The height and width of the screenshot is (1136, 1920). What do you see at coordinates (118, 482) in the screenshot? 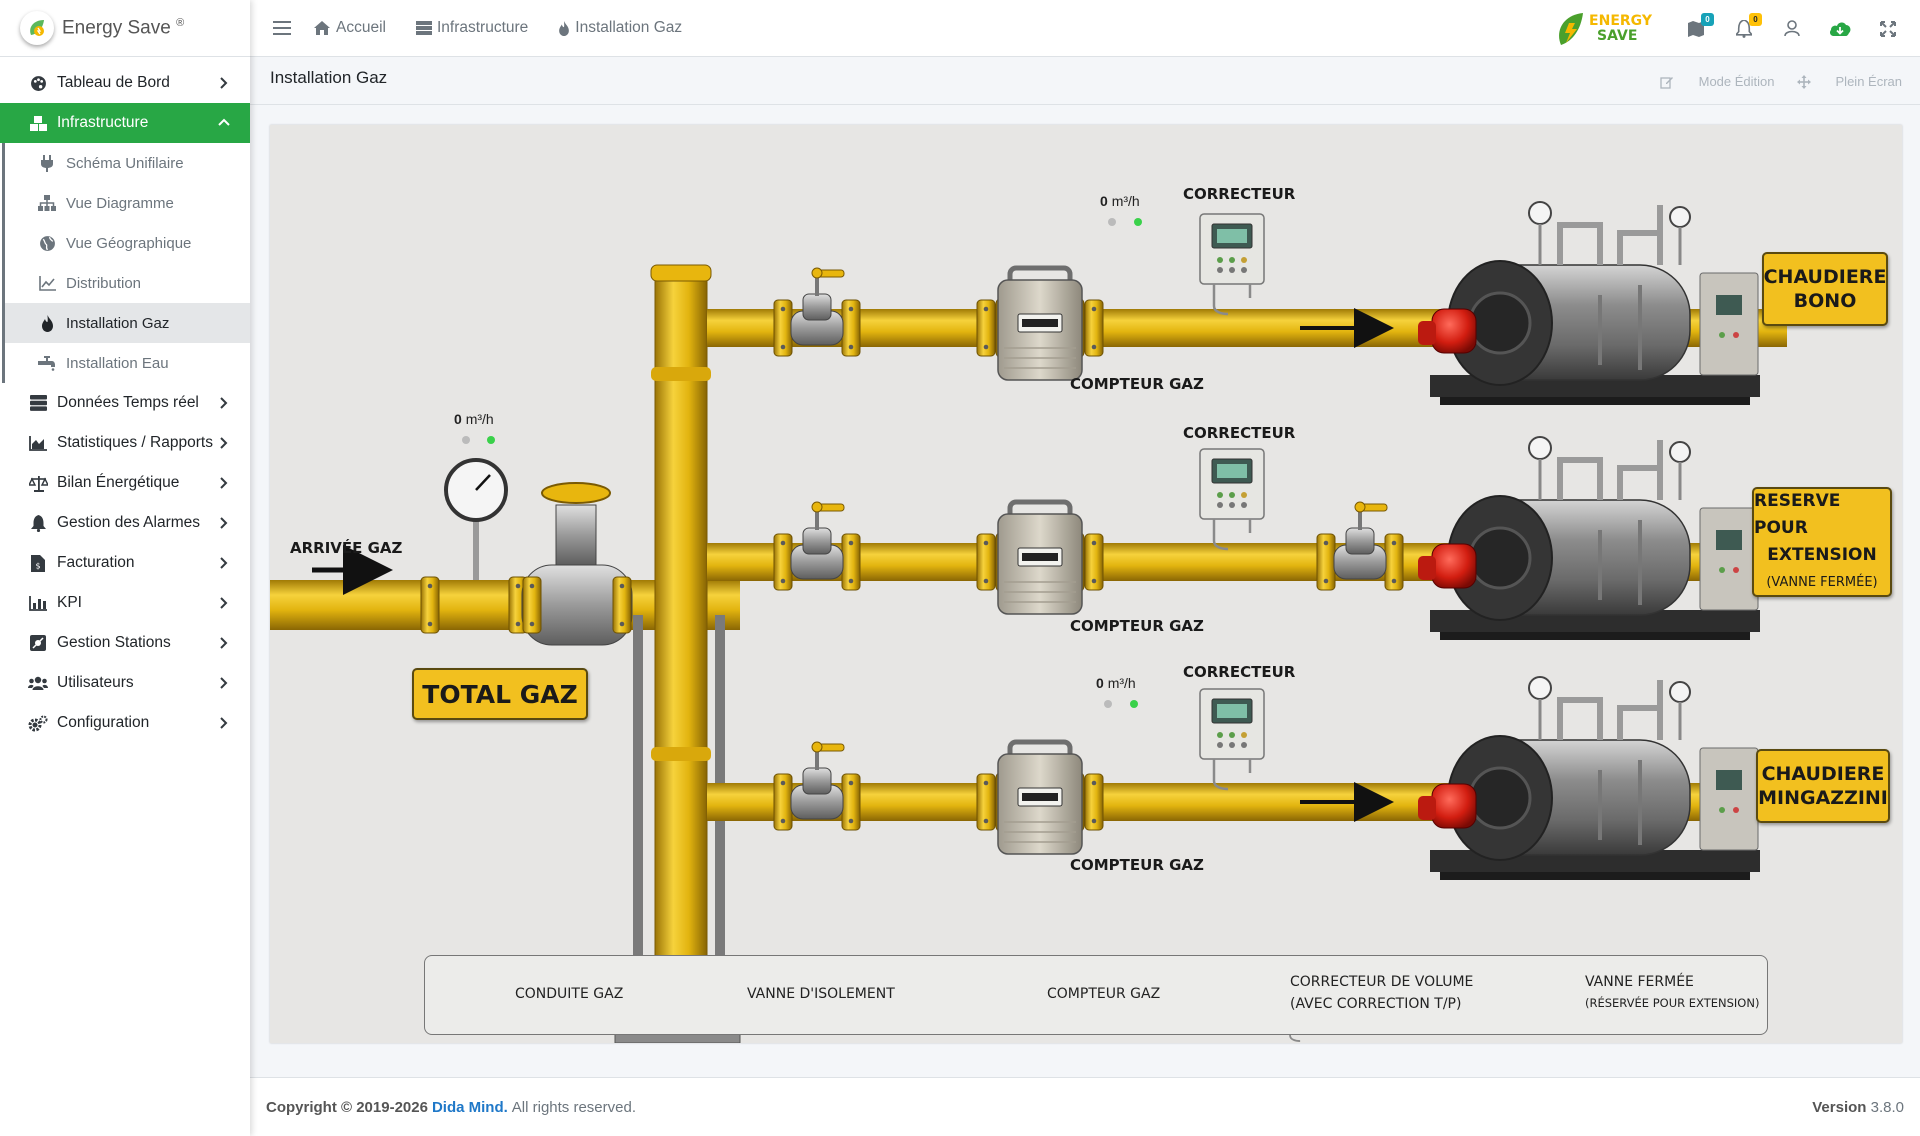
I see `sidebar-item-label: Bilan Énergétique` at bounding box center [118, 482].